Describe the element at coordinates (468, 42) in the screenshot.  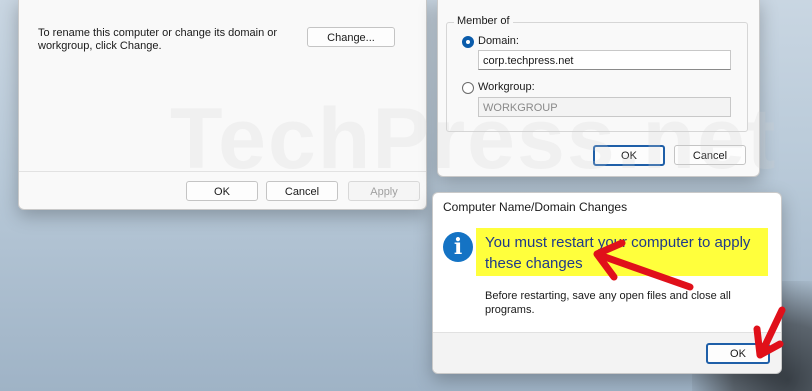
I see `domain-radio` at that location.